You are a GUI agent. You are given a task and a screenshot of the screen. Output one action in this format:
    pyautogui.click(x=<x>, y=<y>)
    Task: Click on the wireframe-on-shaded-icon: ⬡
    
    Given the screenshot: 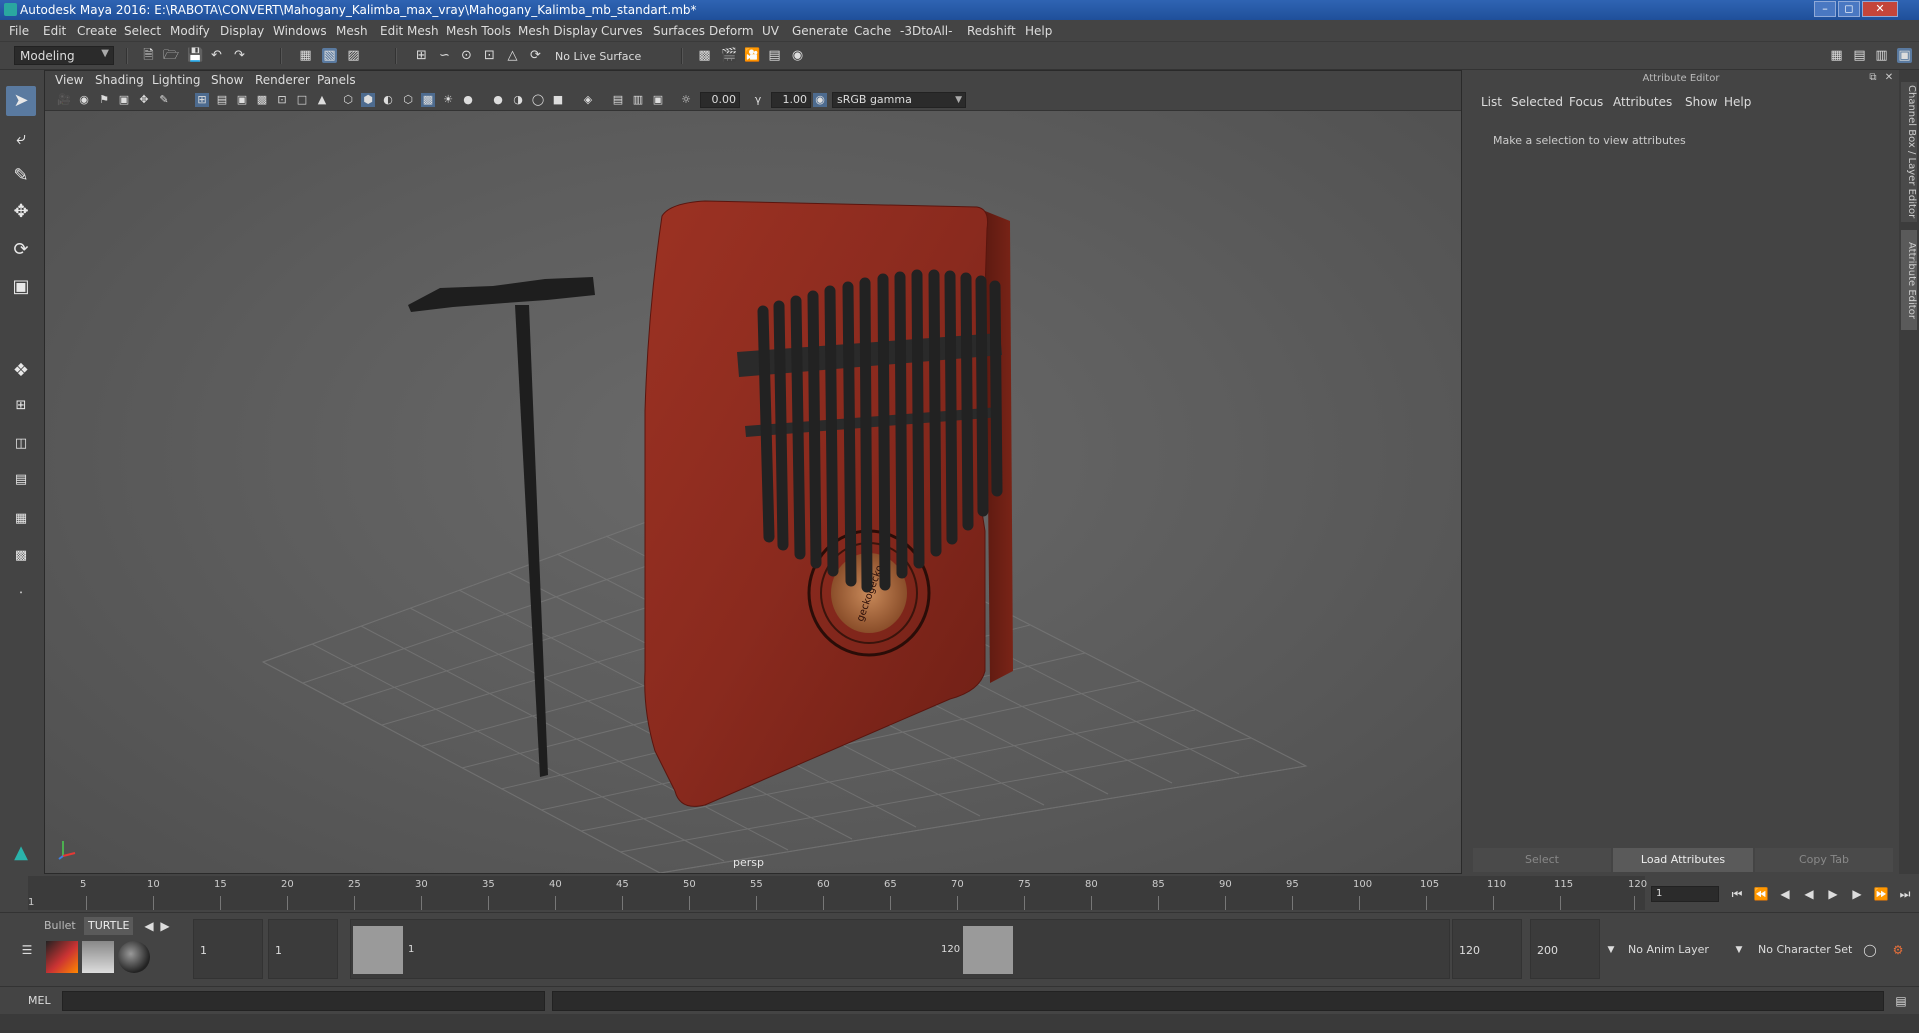 What is the action you would take?
    pyautogui.click(x=408, y=100)
    